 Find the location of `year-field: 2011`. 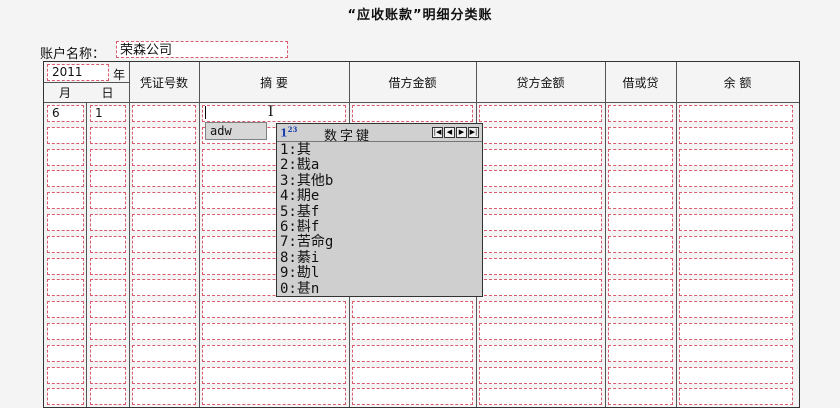

year-field: 2011 is located at coordinates (78, 72).